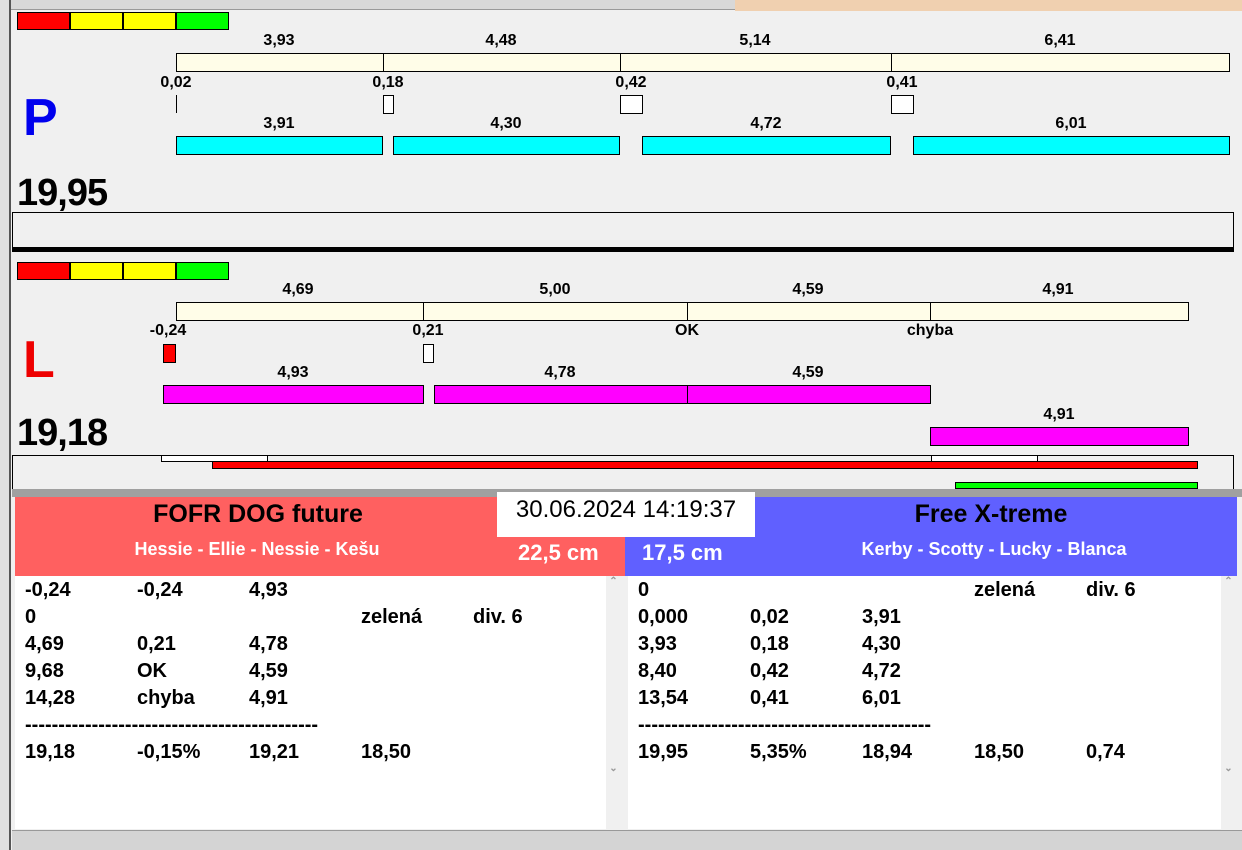 The width and height of the screenshot is (1242, 850). Describe the element at coordinates (268, 698) in the screenshot. I see `result-cell: 4,91` at that location.